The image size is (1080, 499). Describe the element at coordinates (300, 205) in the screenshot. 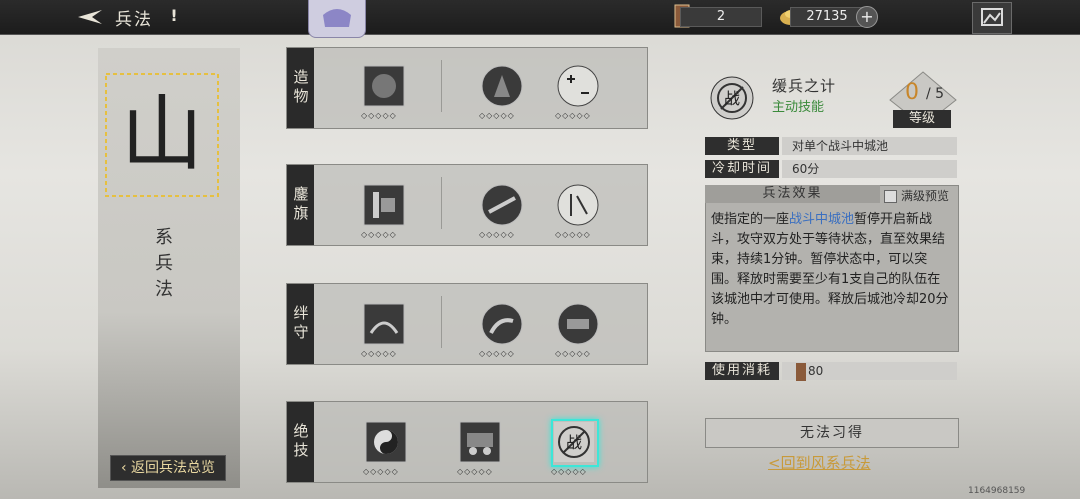

I see `row-label: 鏖旗` at that location.